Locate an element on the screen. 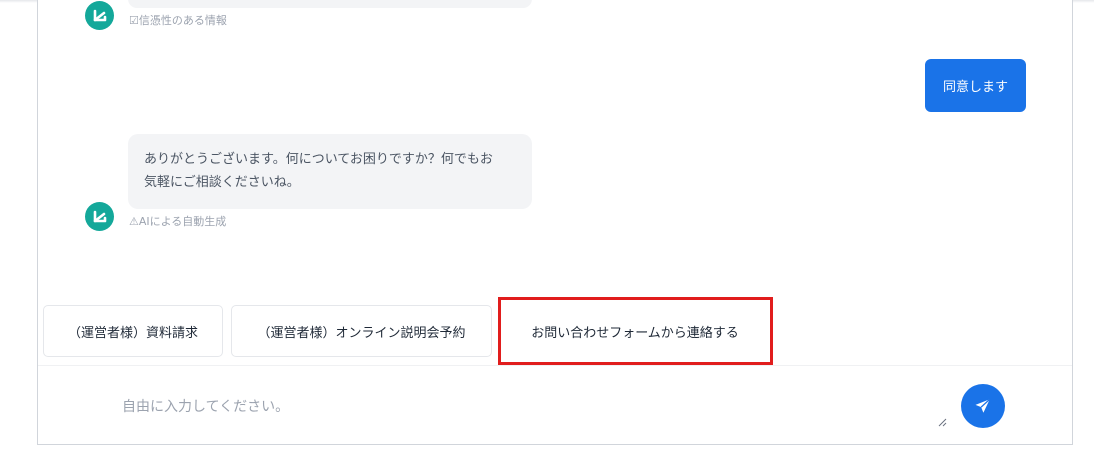 The image size is (1094, 454). quick-reply-online-briefing: （運営者様）オンライン説明会予約 is located at coordinates (361, 331).